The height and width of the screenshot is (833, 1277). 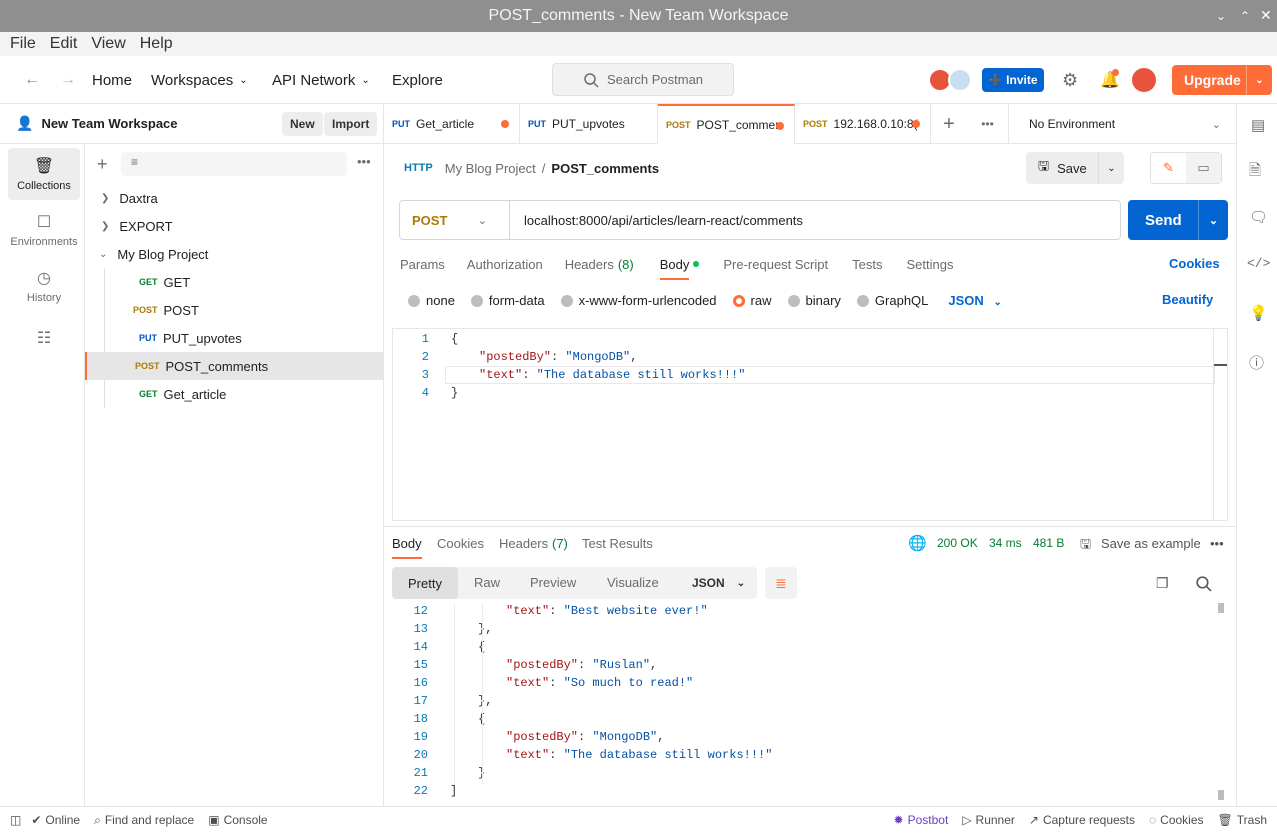 I want to click on new-button: New, so click(x=302, y=124).